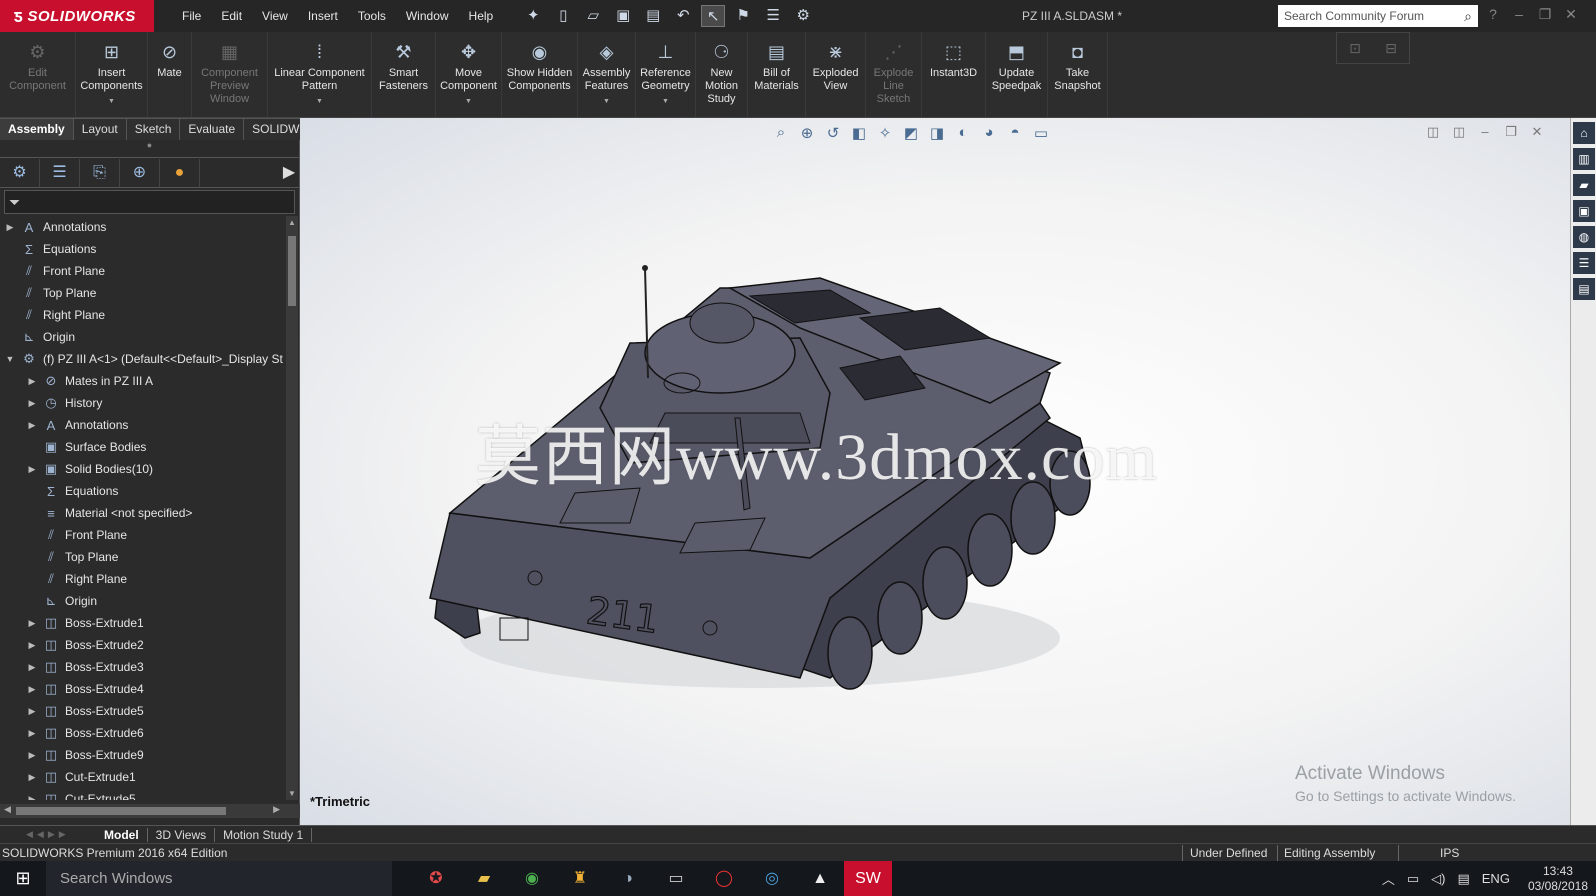 The width and height of the screenshot is (1596, 896). Describe the element at coordinates (143, 447) in the screenshot. I see `tree-item: ▣ Surface Bodies` at that location.